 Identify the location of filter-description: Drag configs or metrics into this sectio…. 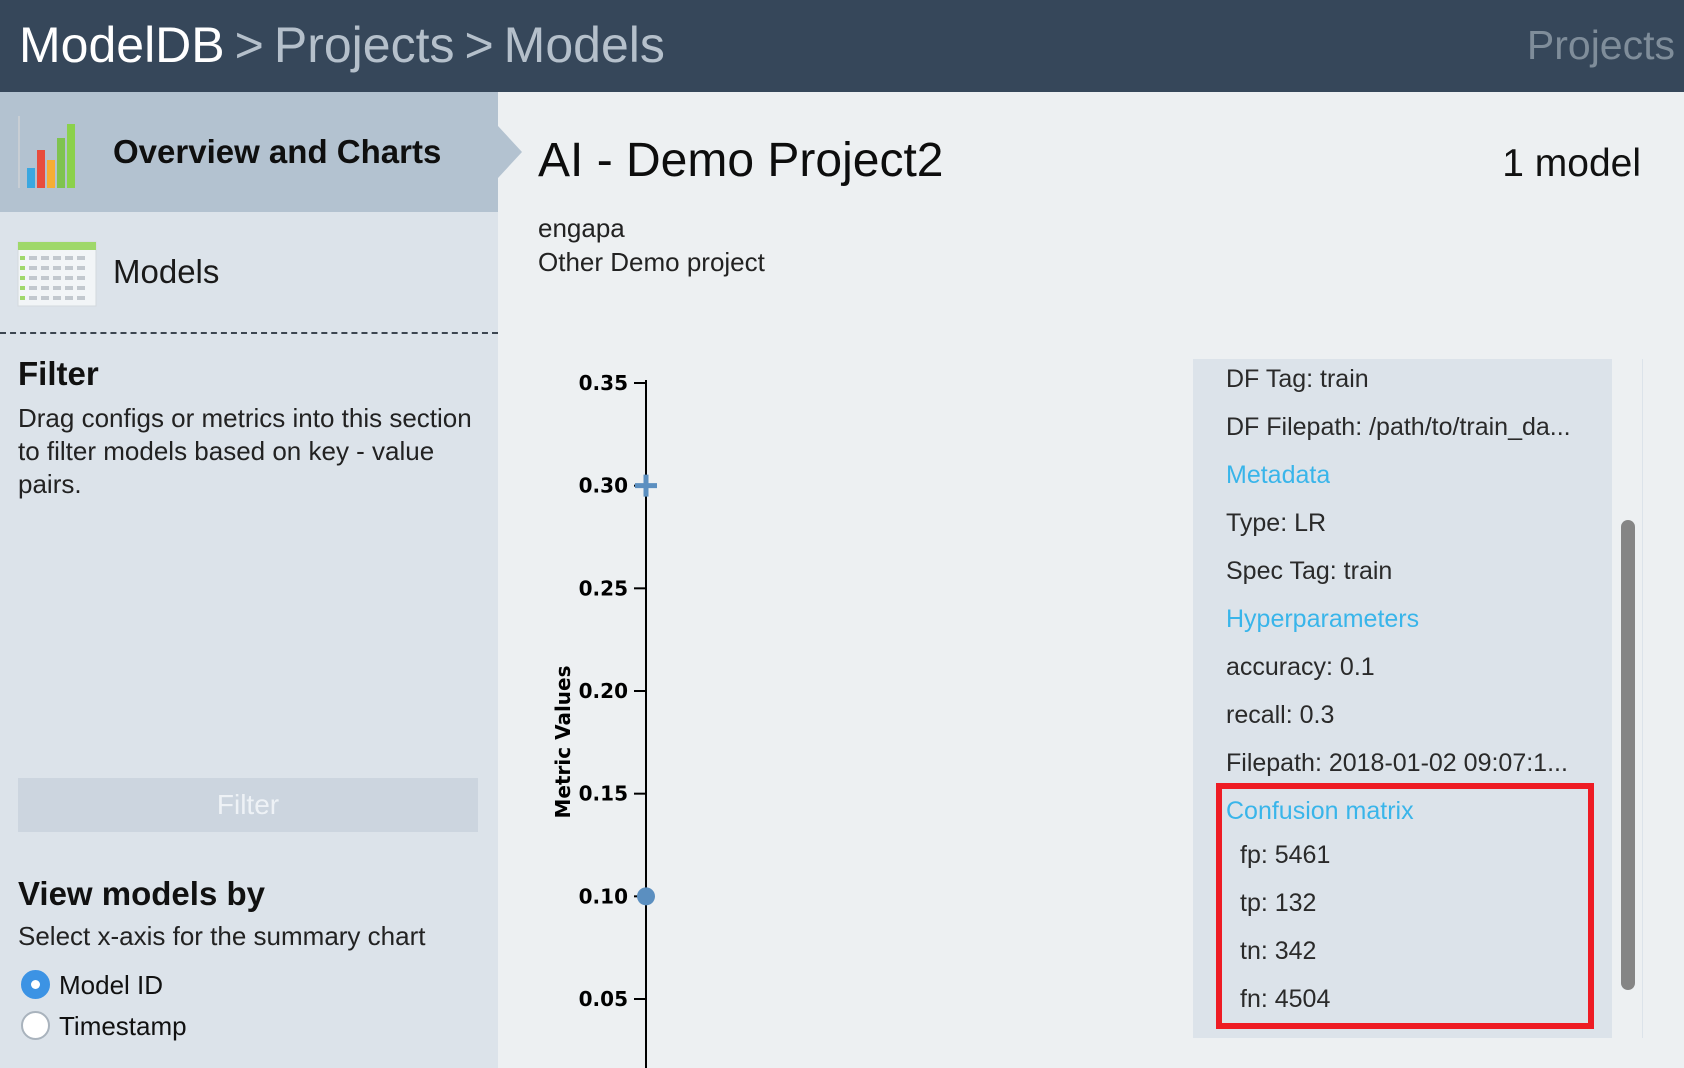
(245, 451).